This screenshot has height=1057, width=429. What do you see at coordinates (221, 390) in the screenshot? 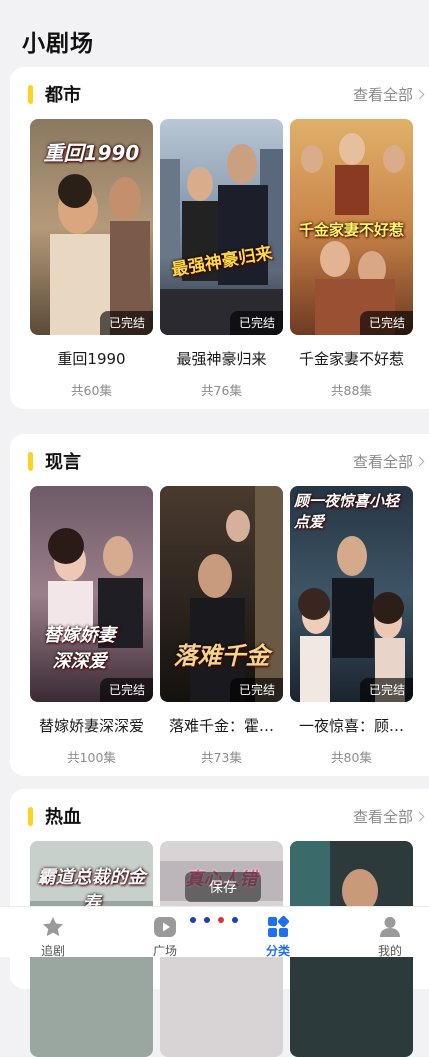
I see `episode-count: 共76集` at bounding box center [221, 390].